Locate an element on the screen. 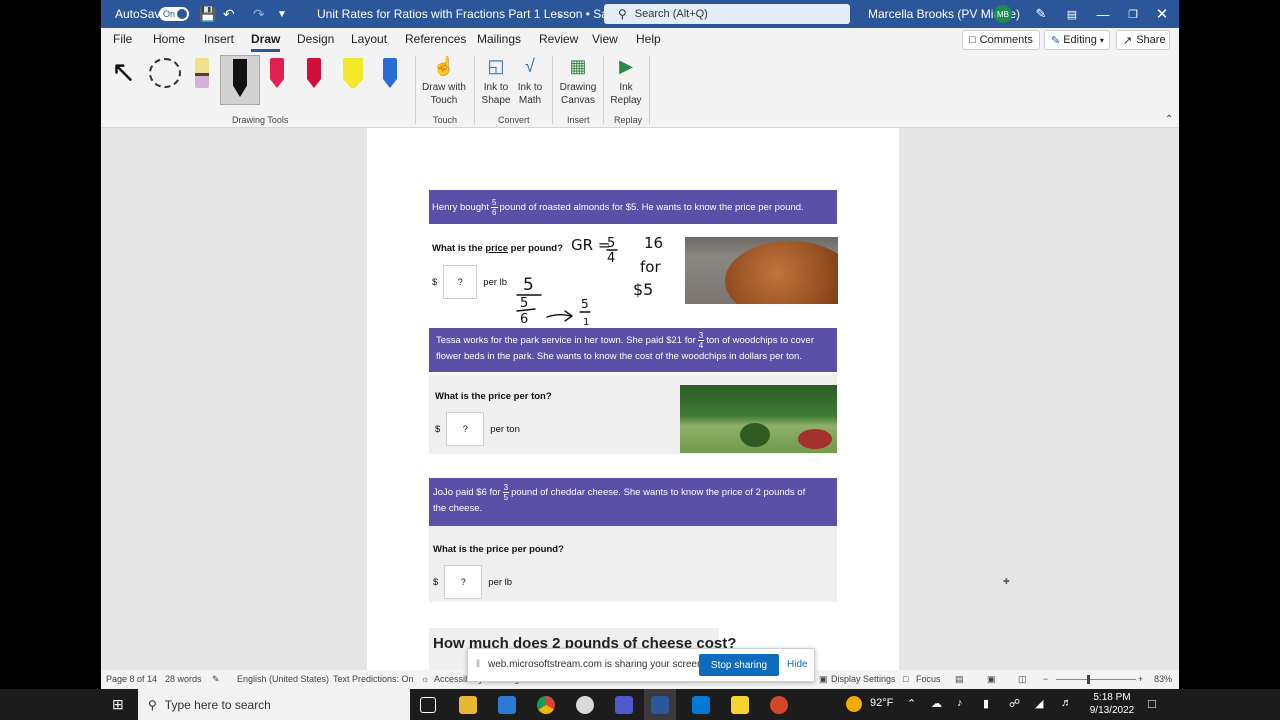  share-button: ↗ Share is located at coordinates (1143, 40).